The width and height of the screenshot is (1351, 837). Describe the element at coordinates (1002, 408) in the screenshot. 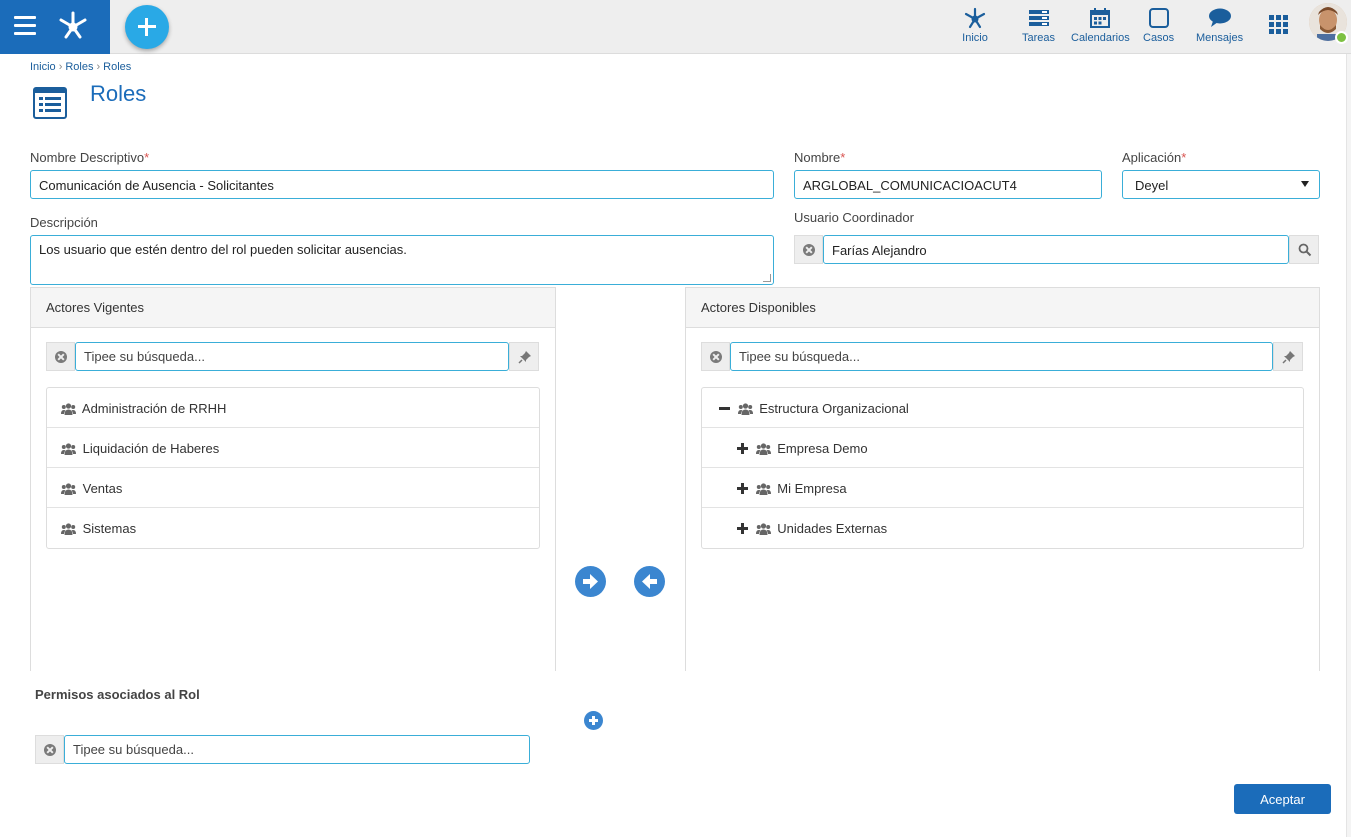

I see `tree-node-root: Estructura Organizacional` at that location.